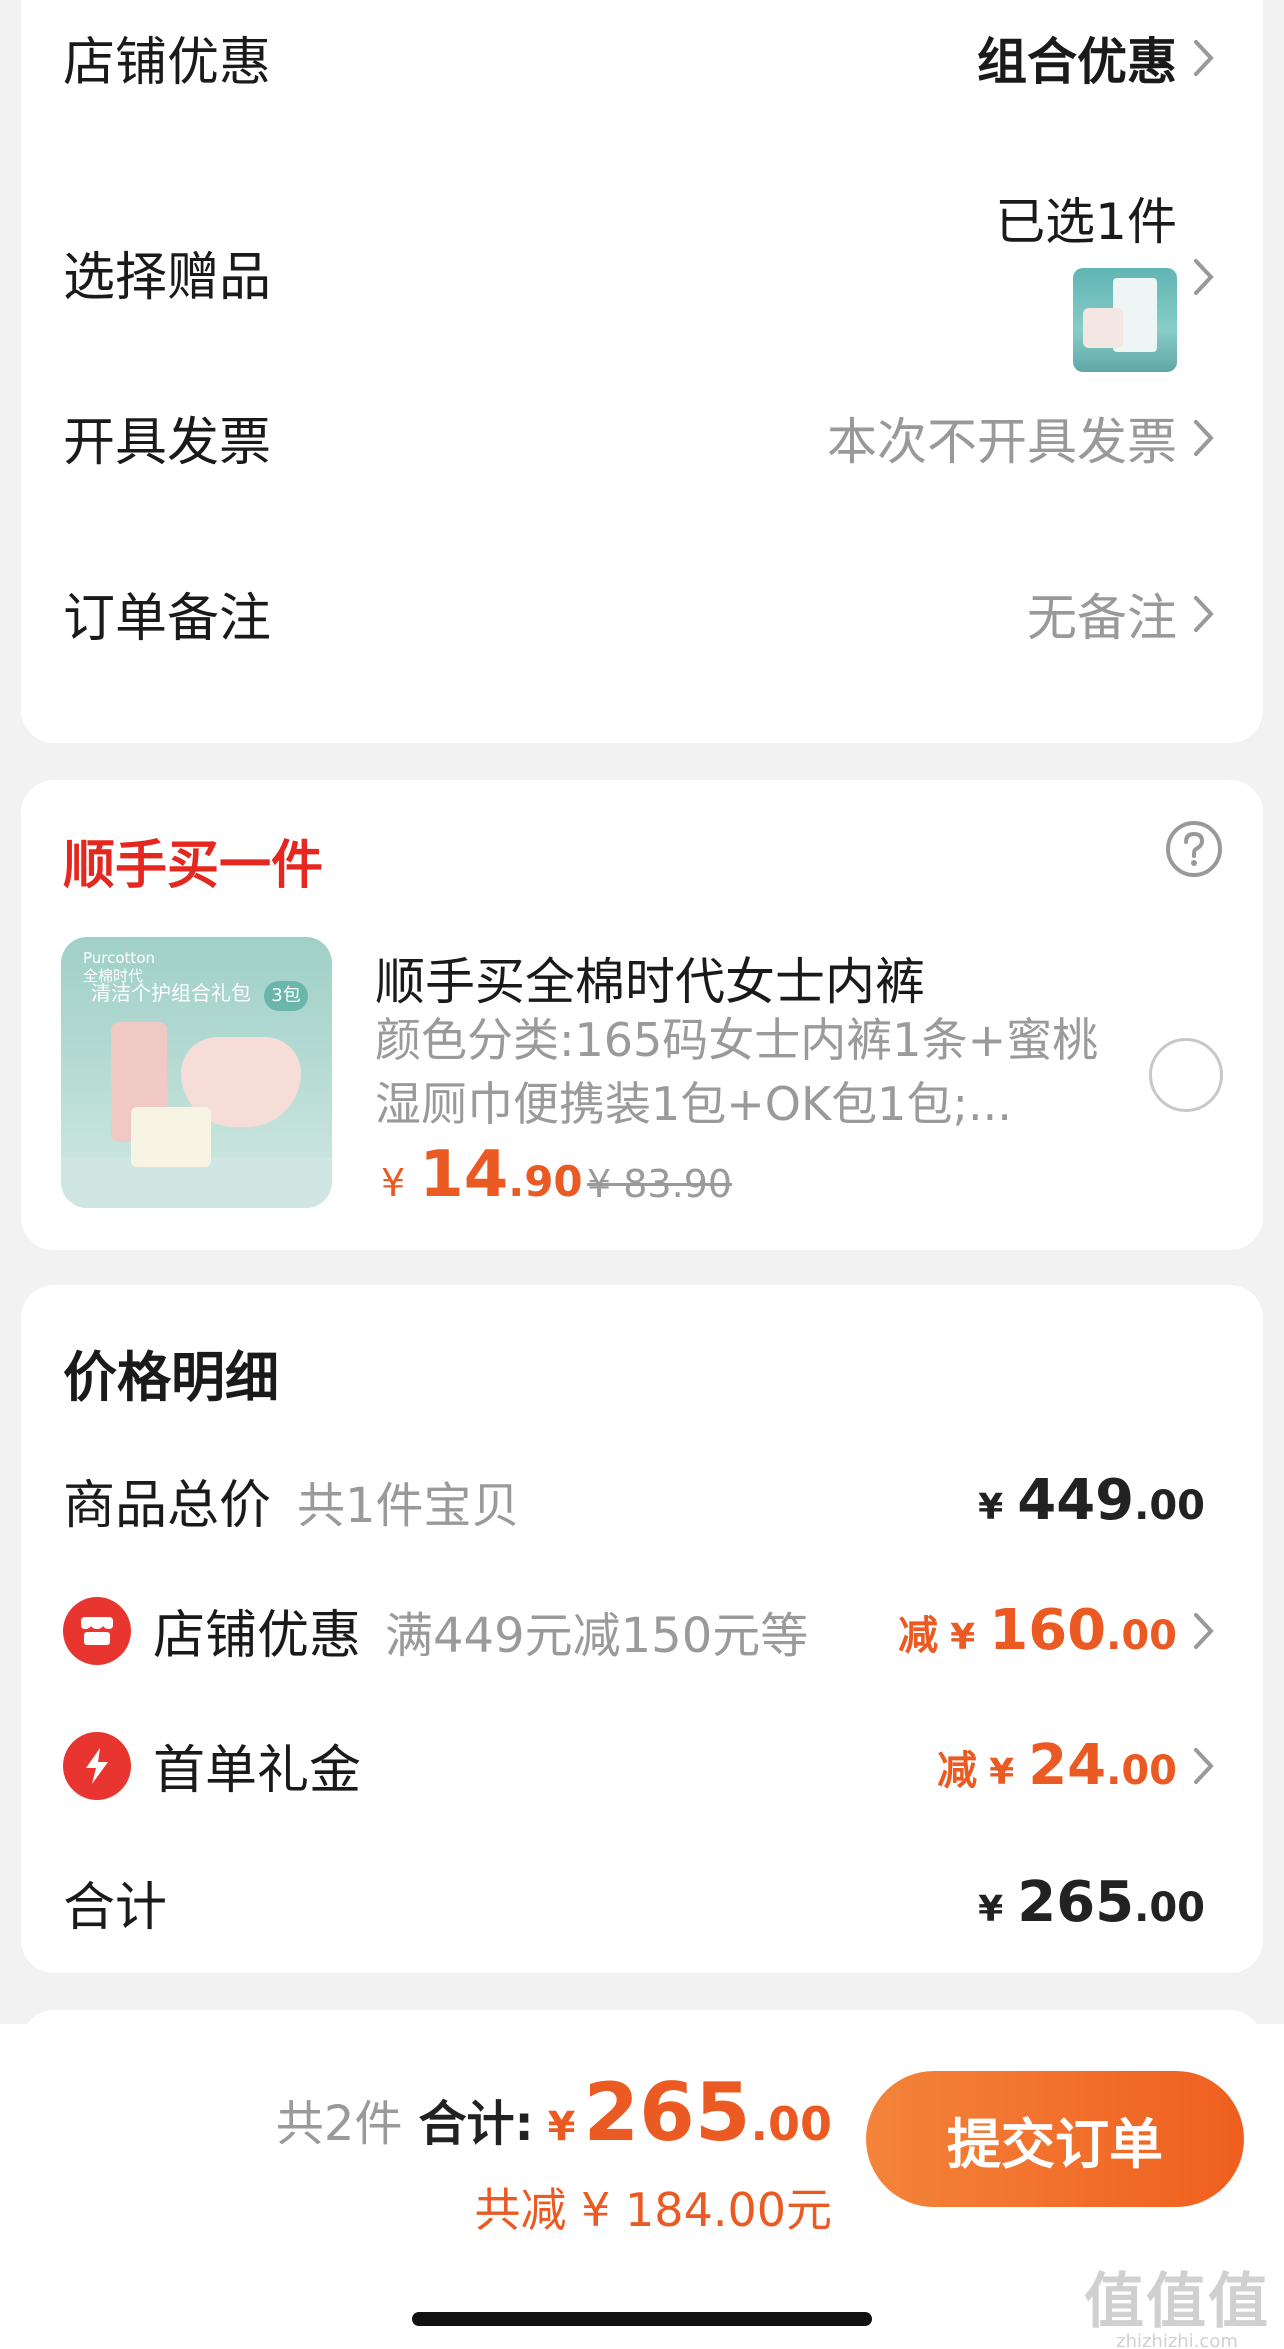  I want to click on goods-total-sub: 共1件宝贝, so click(408, 1505).